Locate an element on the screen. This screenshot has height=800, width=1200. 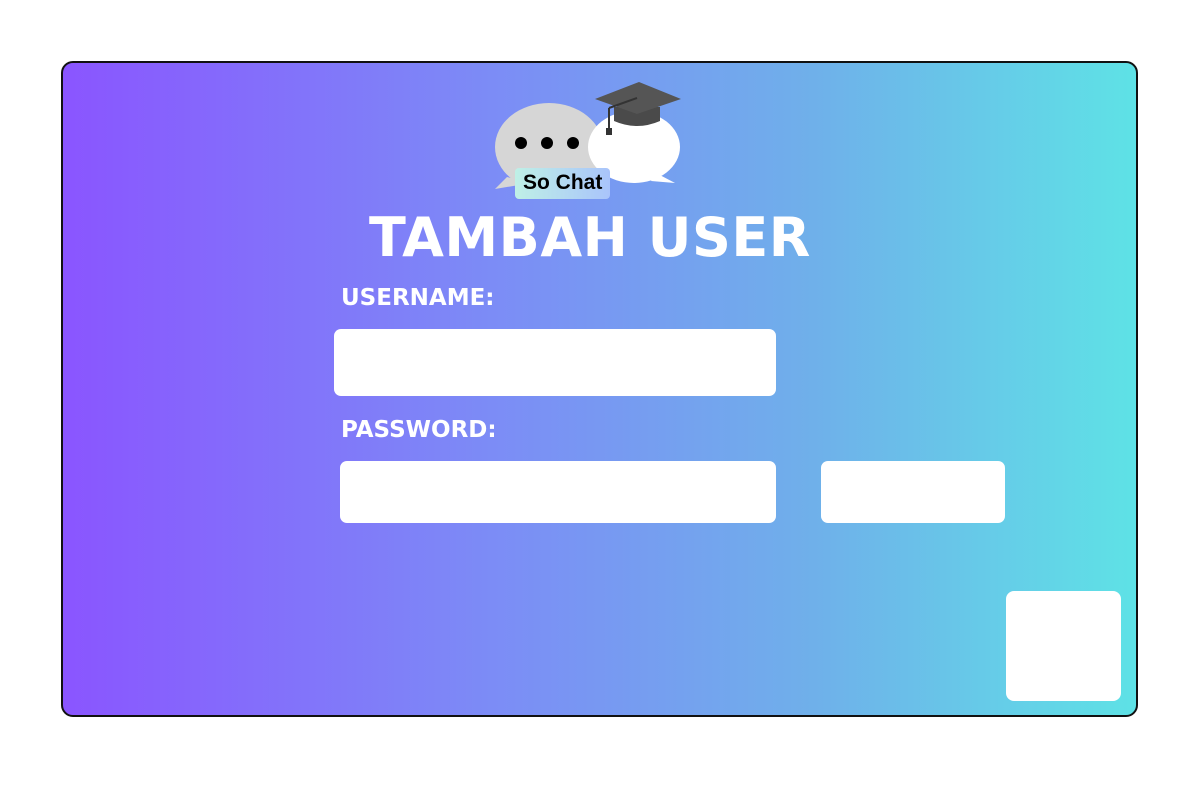
brand-name: So Chat is located at coordinates (563, 183).